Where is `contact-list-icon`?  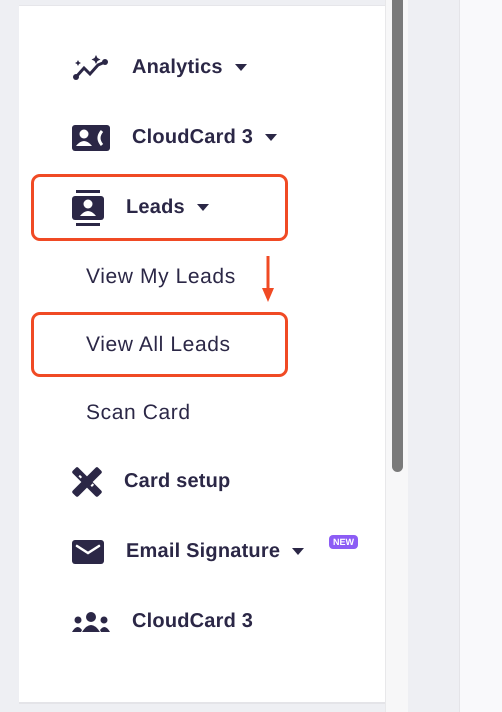
contact-list-icon is located at coordinates (88, 208).